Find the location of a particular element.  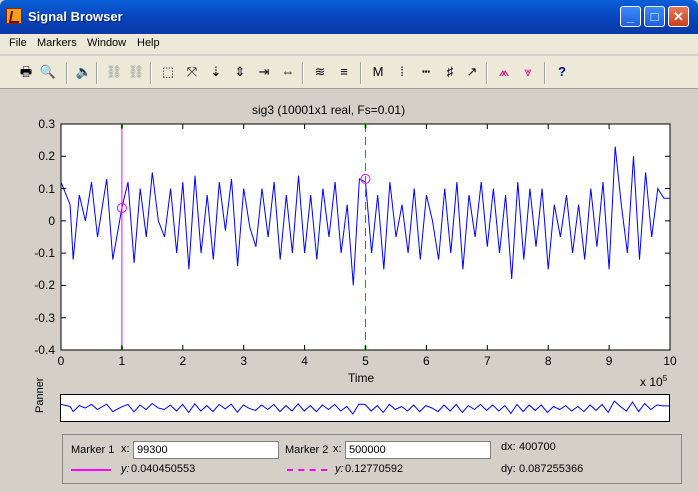

dx-label: dx: is located at coordinates (508, 447).